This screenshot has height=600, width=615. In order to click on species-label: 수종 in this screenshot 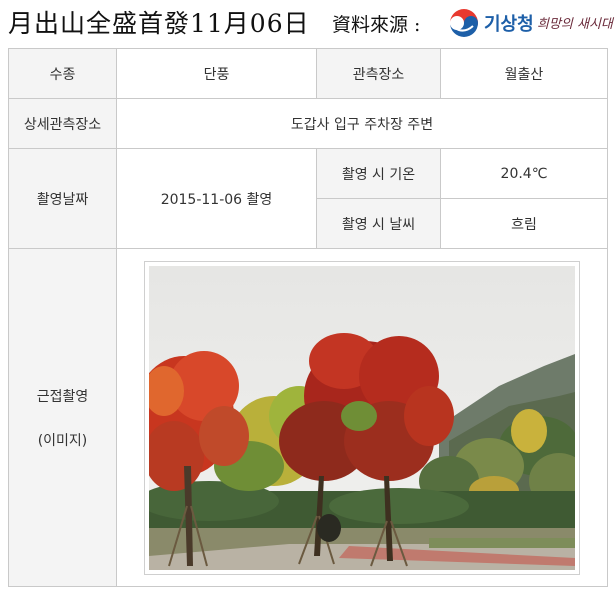, I will do `click(62, 73)`.